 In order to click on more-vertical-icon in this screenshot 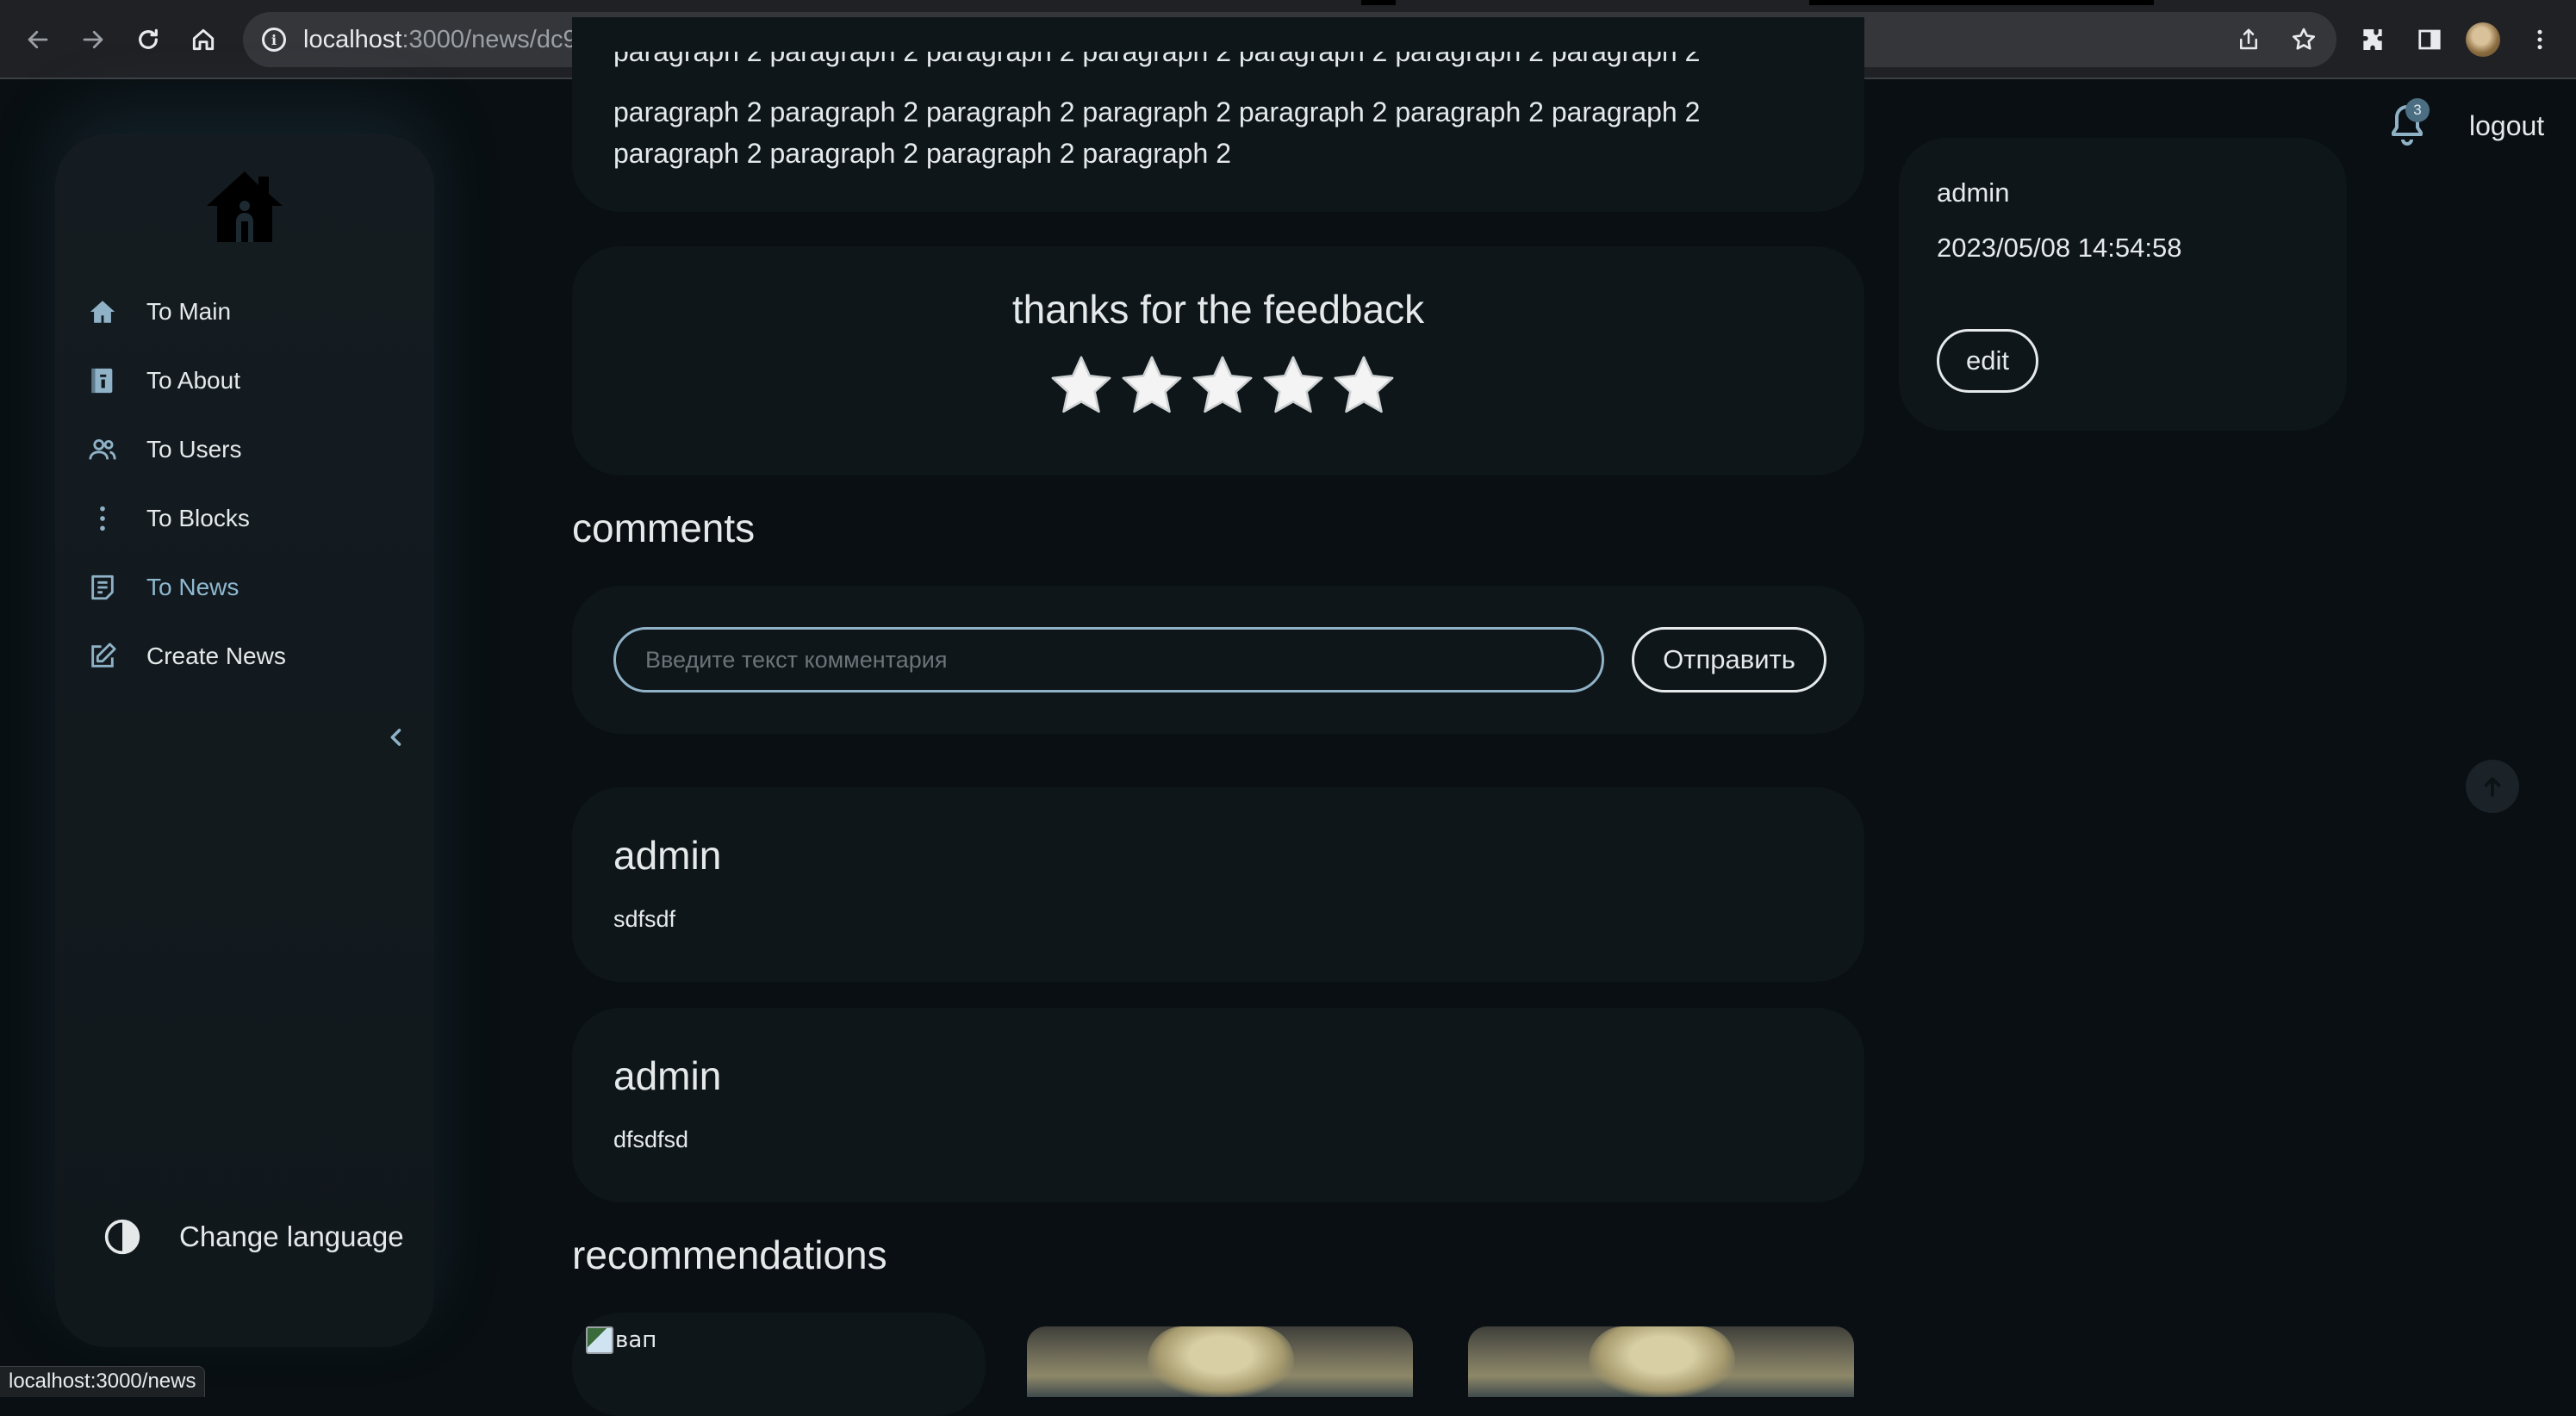, I will do `click(109, 518)`.